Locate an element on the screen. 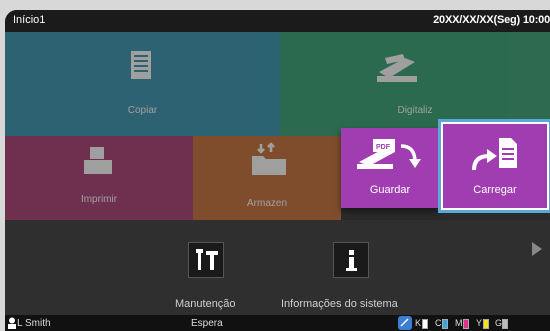 The width and height of the screenshot is (550, 331). ink-y-level is located at coordinates (486, 324).